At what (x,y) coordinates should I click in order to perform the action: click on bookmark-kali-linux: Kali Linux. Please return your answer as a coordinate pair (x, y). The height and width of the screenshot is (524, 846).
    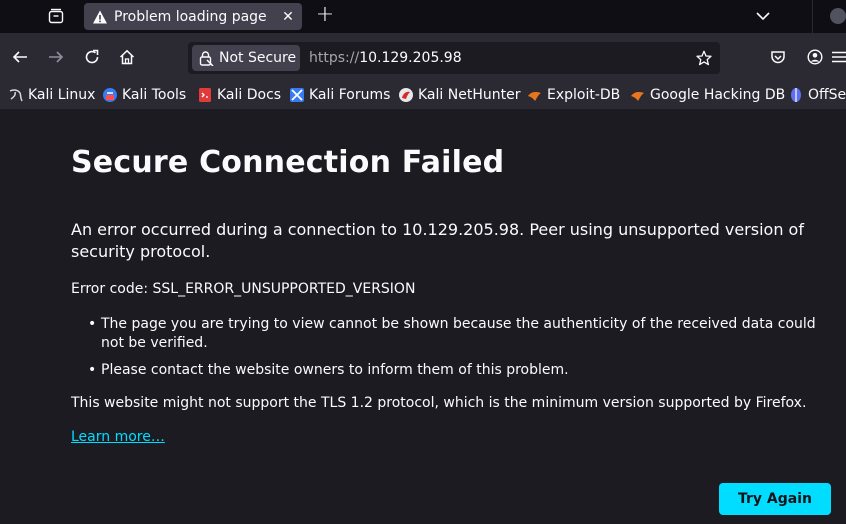
    Looking at the image, I should click on (51, 95).